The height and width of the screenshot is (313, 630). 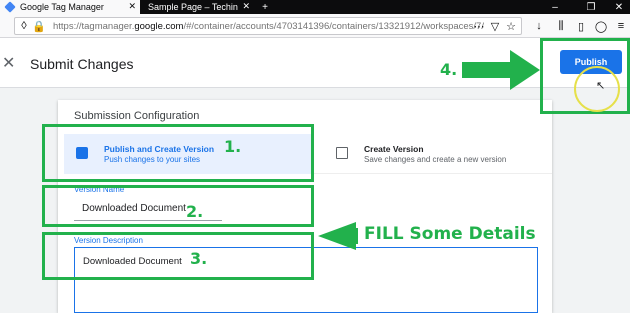 What do you see at coordinates (450, 234) in the screenshot?
I see `fill-details-label: FILL Some Details` at bounding box center [450, 234].